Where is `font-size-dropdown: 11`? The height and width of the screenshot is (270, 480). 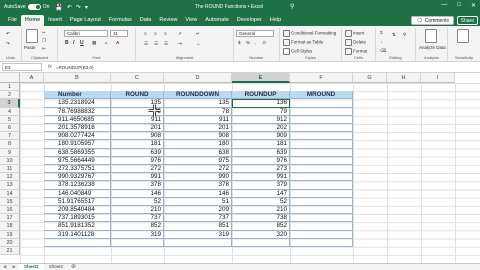 font-size-dropdown: 11 is located at coordinates (119, 33).